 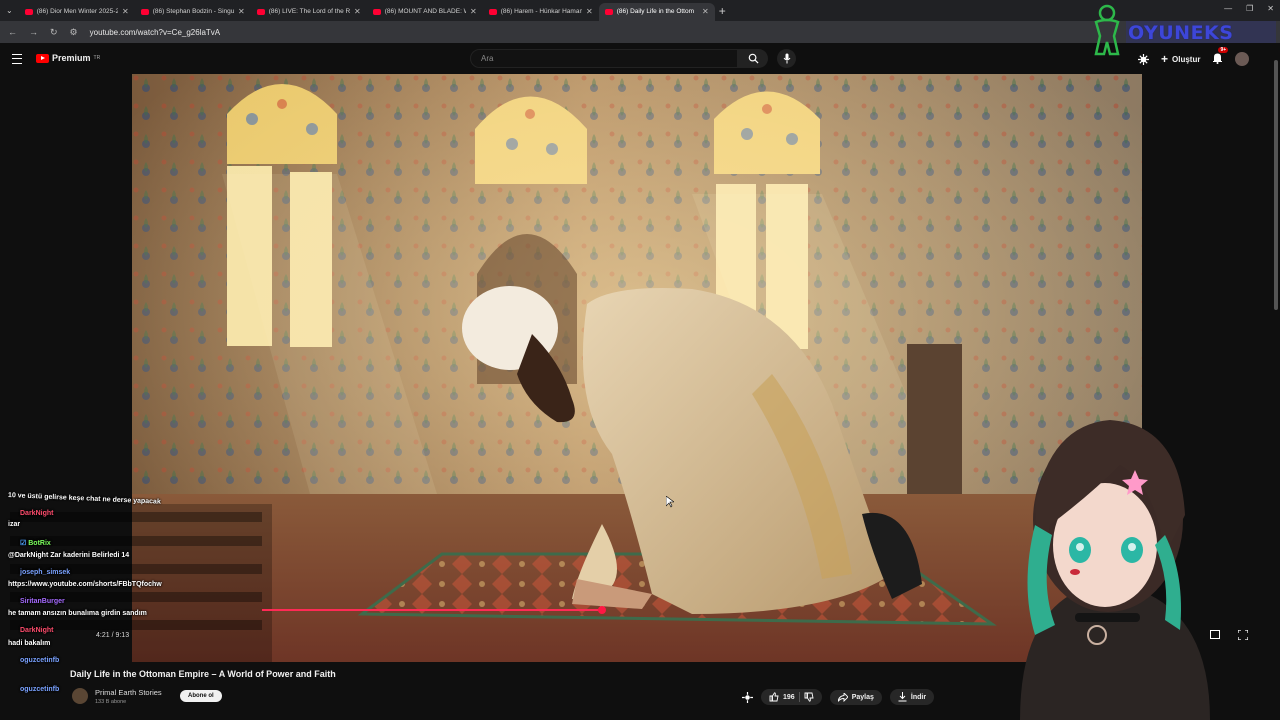 What do you see at coordinates (747, 697) in the screenshot?
I see `premium-sparkle-icon` at bounding box center [747, 697].